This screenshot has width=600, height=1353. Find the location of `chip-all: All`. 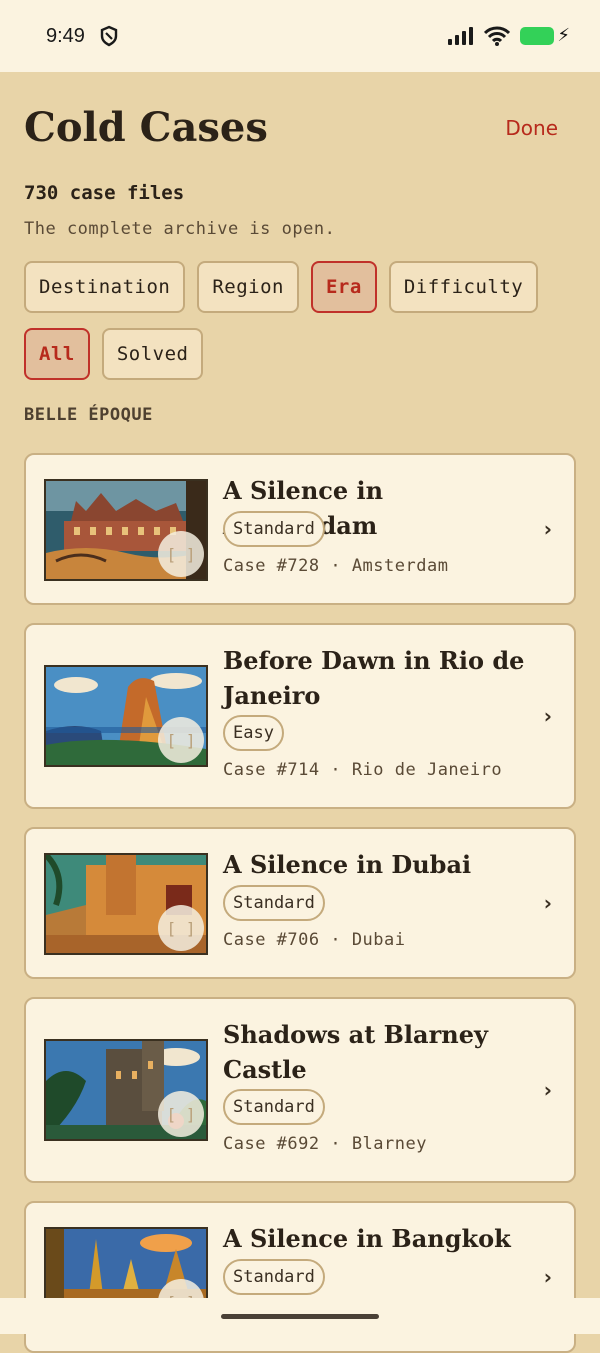

chip-all: All is located at coordinates (57, 354).